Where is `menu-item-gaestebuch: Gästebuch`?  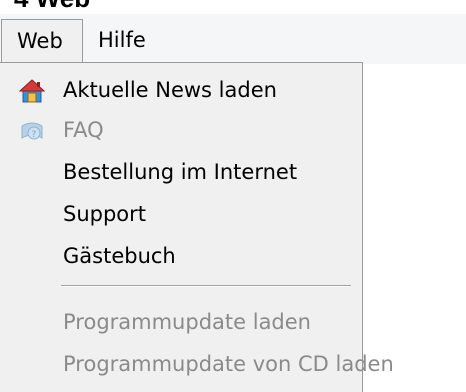 menu-item-gaestebuch: Gästebuch is located at coordinates (181, 256).